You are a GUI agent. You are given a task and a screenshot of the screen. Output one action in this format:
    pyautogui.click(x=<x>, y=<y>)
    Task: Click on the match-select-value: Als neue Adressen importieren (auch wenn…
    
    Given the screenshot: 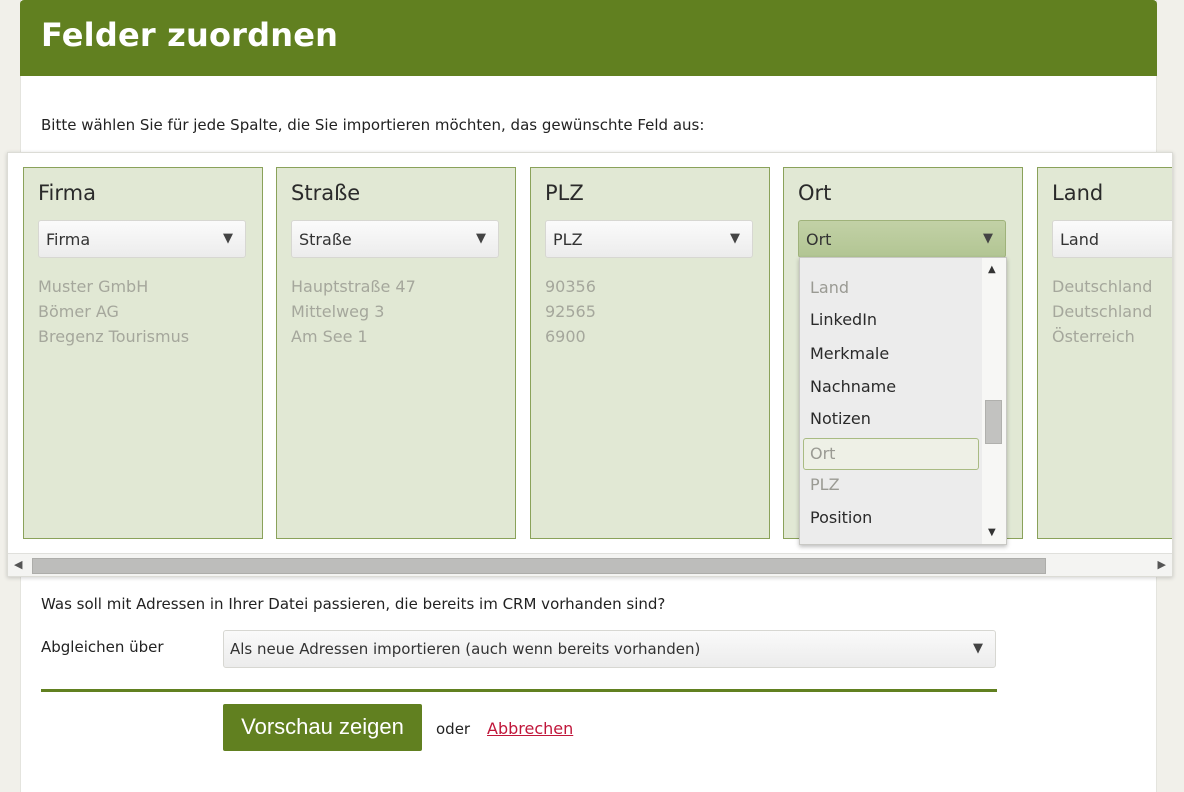 What is the action you would take?
    pyautogui.click(x=465, y=649)
    